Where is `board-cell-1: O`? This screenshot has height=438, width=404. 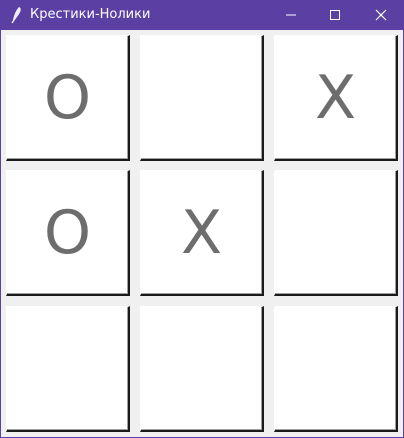 board-cell-1: O is located at coordinates (68, 98).